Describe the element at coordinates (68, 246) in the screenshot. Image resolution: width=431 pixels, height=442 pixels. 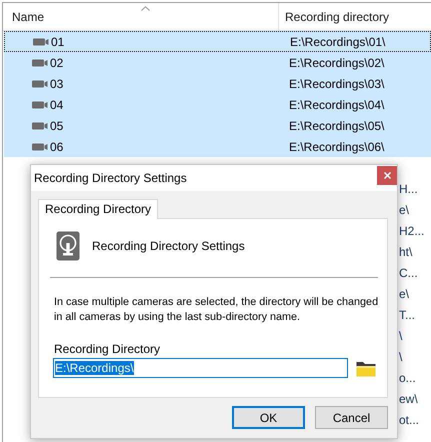
I see `hard-drive-icon` at that location.